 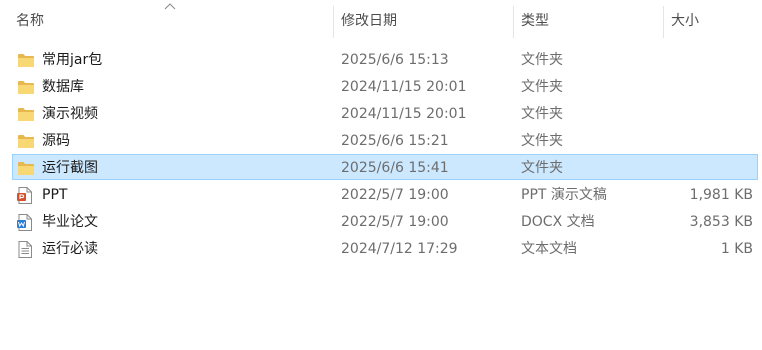 I want to click on file-row: 运行必读 2024/7/12 17:29 文本文档 1 KB, so click(x=385, y=248).